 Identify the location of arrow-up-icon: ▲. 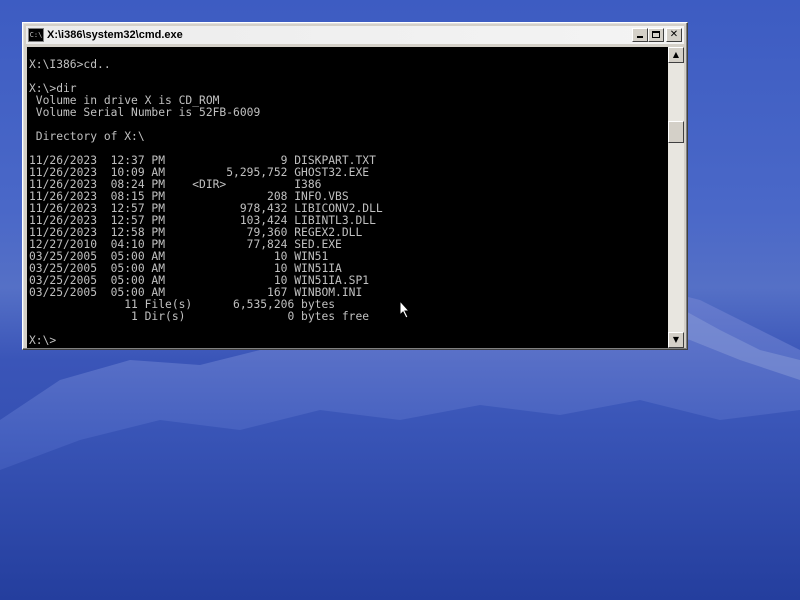
(676, 54).